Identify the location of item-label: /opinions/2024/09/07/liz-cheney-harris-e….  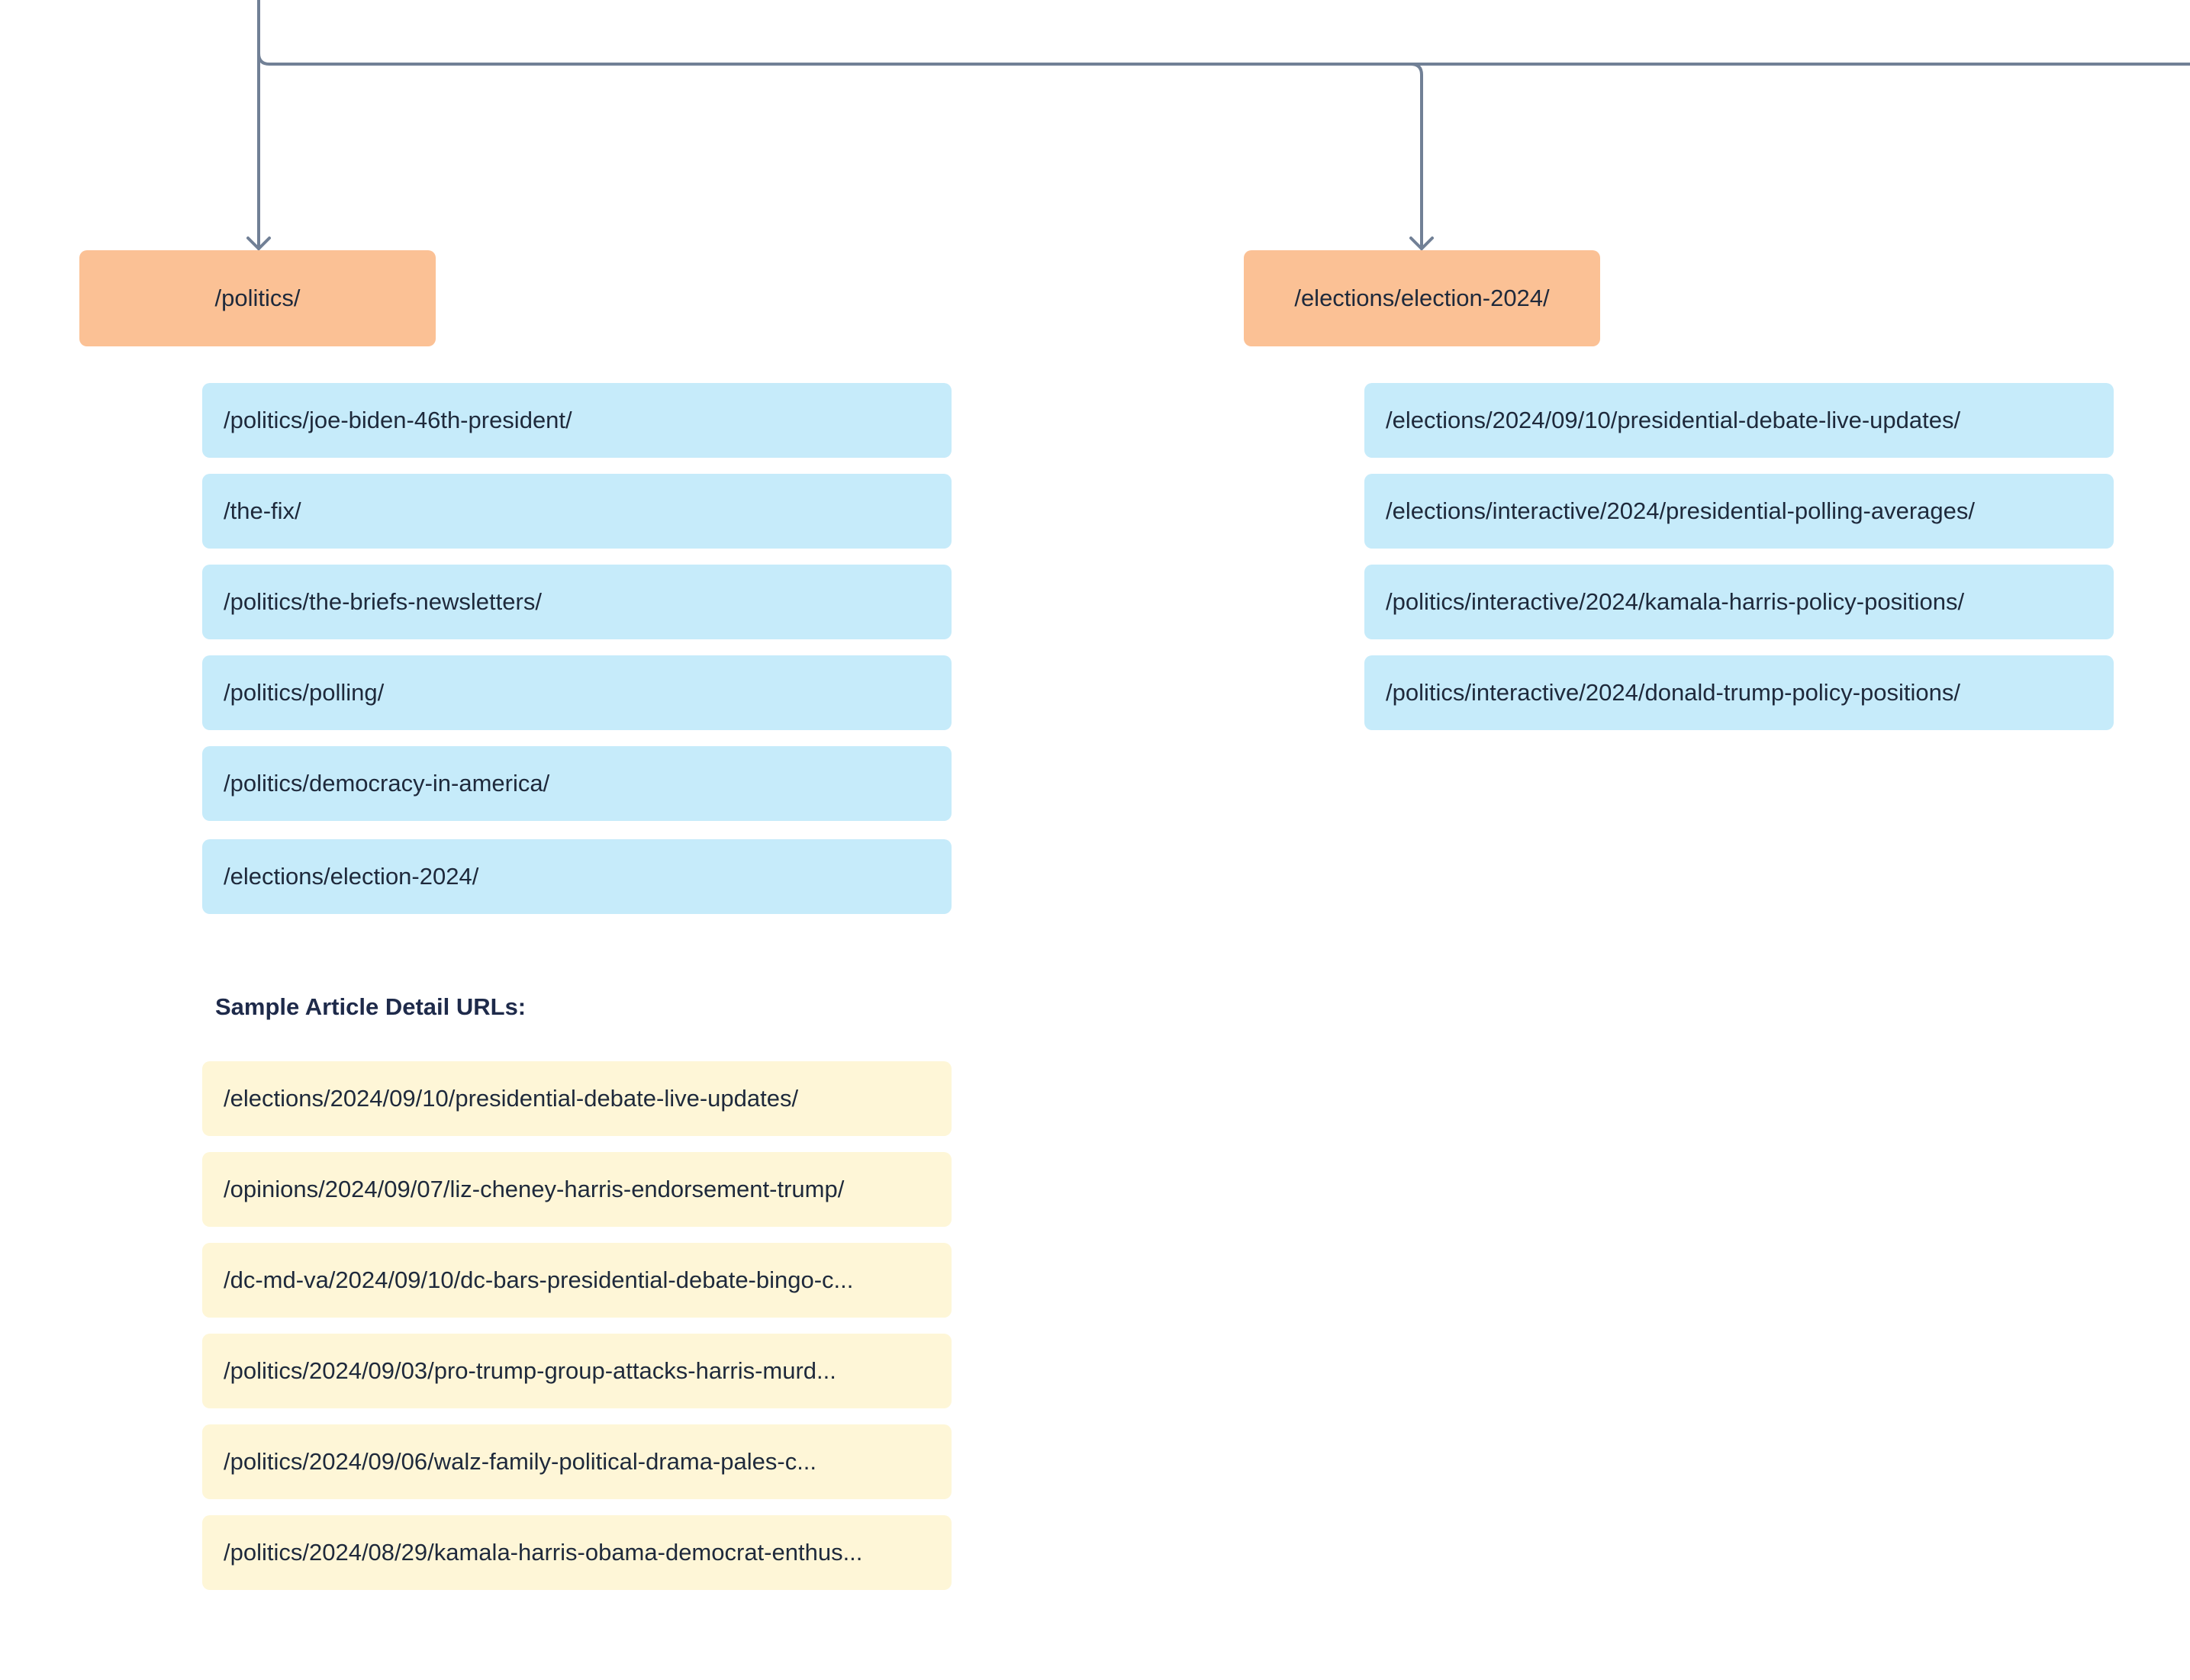
(534, 1189).